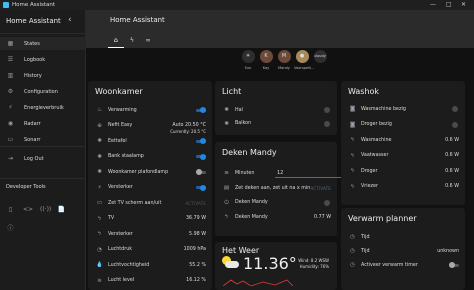 This screenshot has width=474, height=290. Describe the element at coordinates (99, 141) in the screenshot. I see `bulb-icon: ✺` at that location.